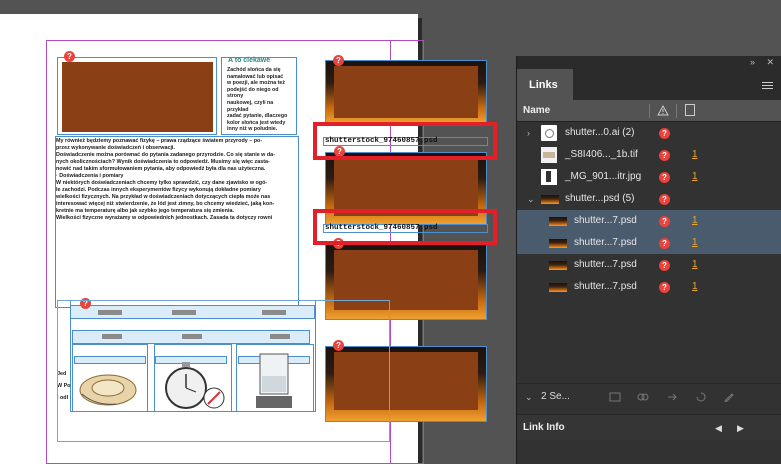  Describe the element at coordinates (643, 397) in the screenshot. I see `relink-icon` at that location.